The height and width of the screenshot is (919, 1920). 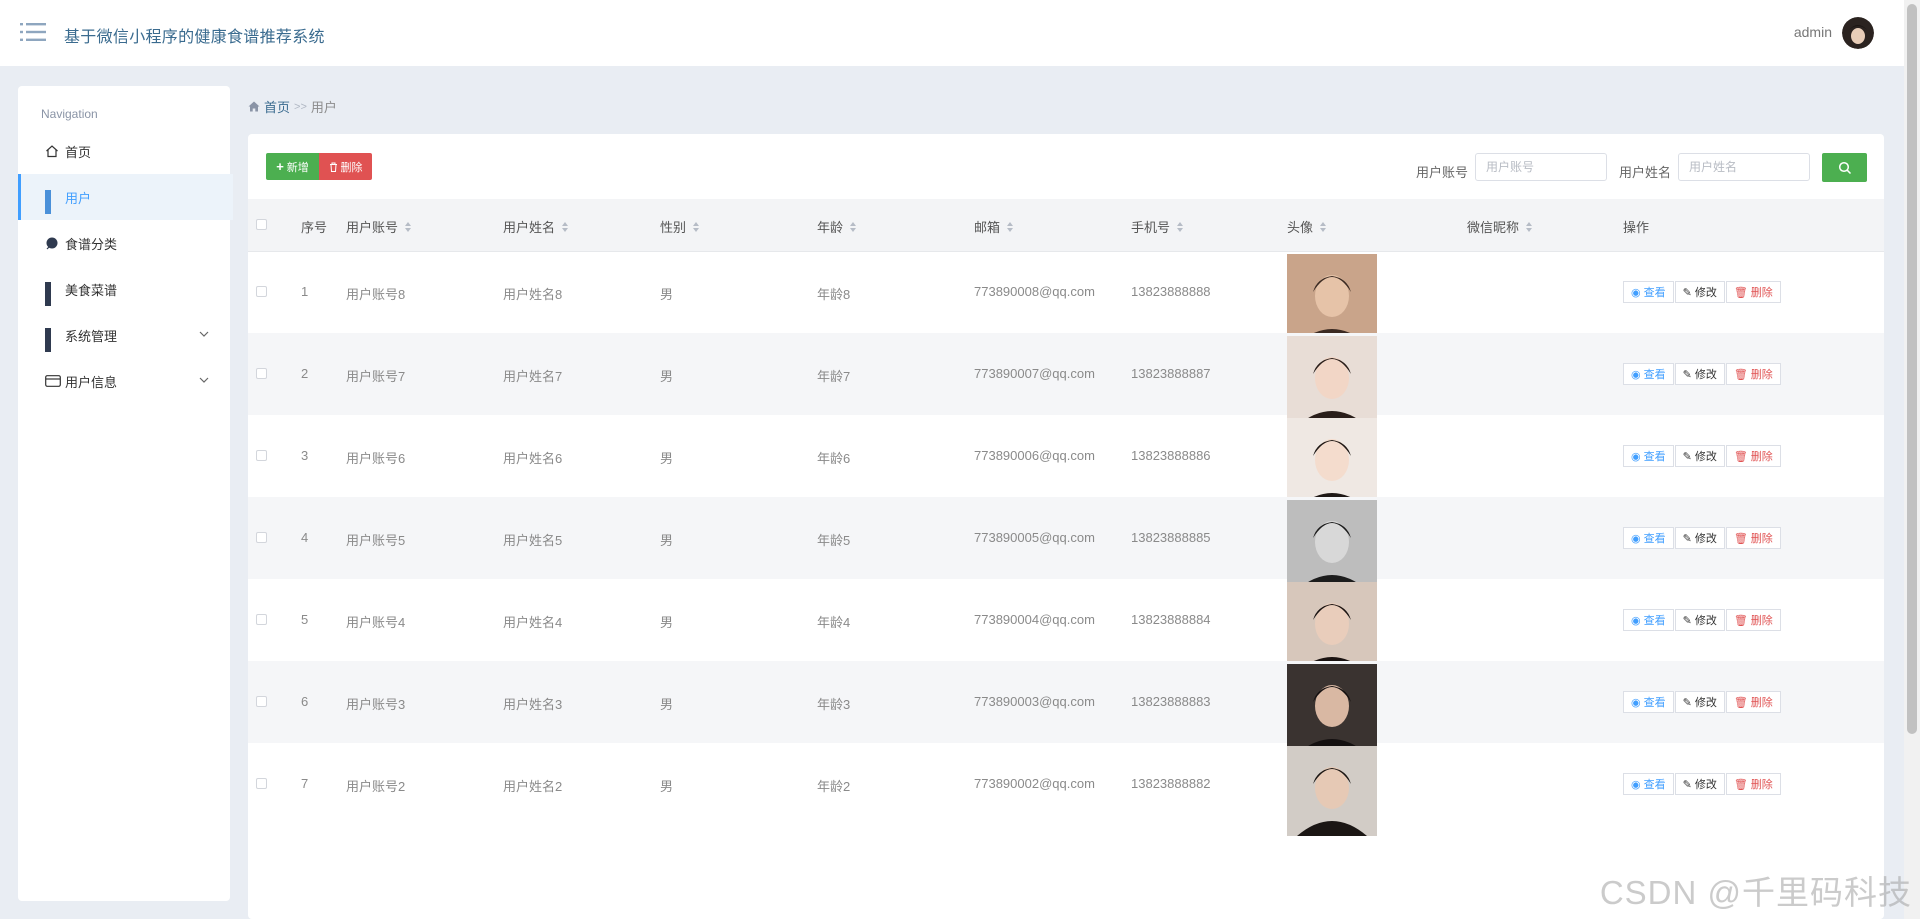 What do you see at coordinates (261, 224) in the screenshot?
I see `select-all-checkbox` at bounding box center [261, 224].